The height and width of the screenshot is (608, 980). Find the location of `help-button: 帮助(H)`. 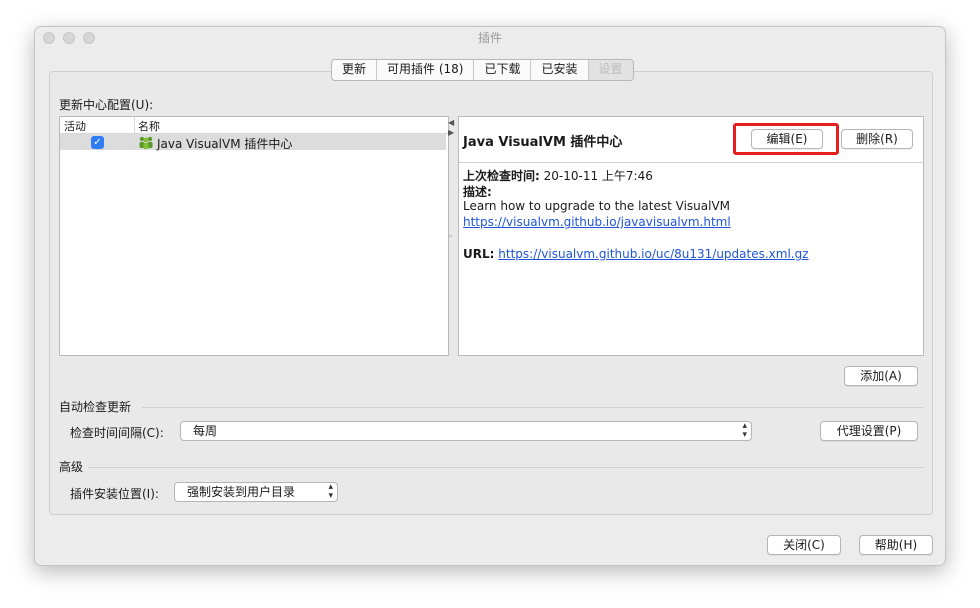

help-button: 帮助(H) is located at coordinates (896, 545).